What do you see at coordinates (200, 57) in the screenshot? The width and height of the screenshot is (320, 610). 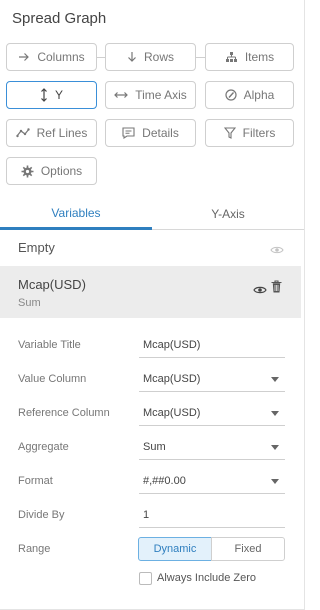 I see `connector-line` at bounding box center [200, 57].